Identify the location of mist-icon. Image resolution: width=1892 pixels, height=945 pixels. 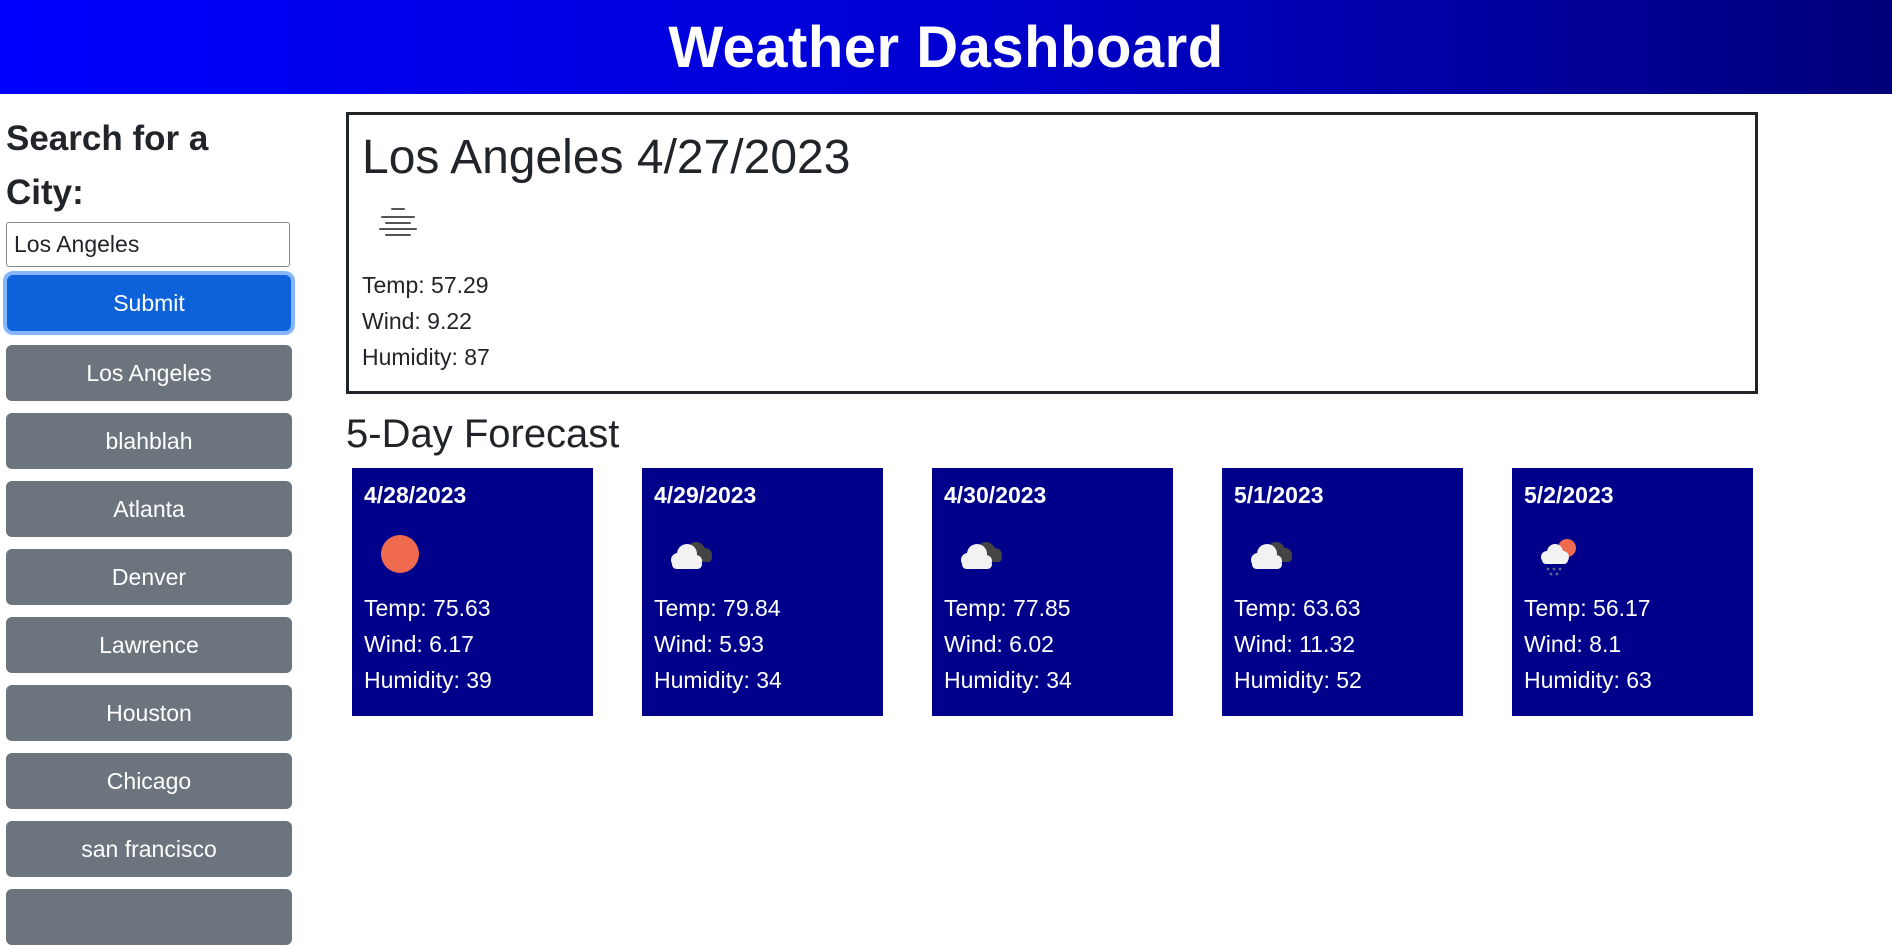
(404, 231).